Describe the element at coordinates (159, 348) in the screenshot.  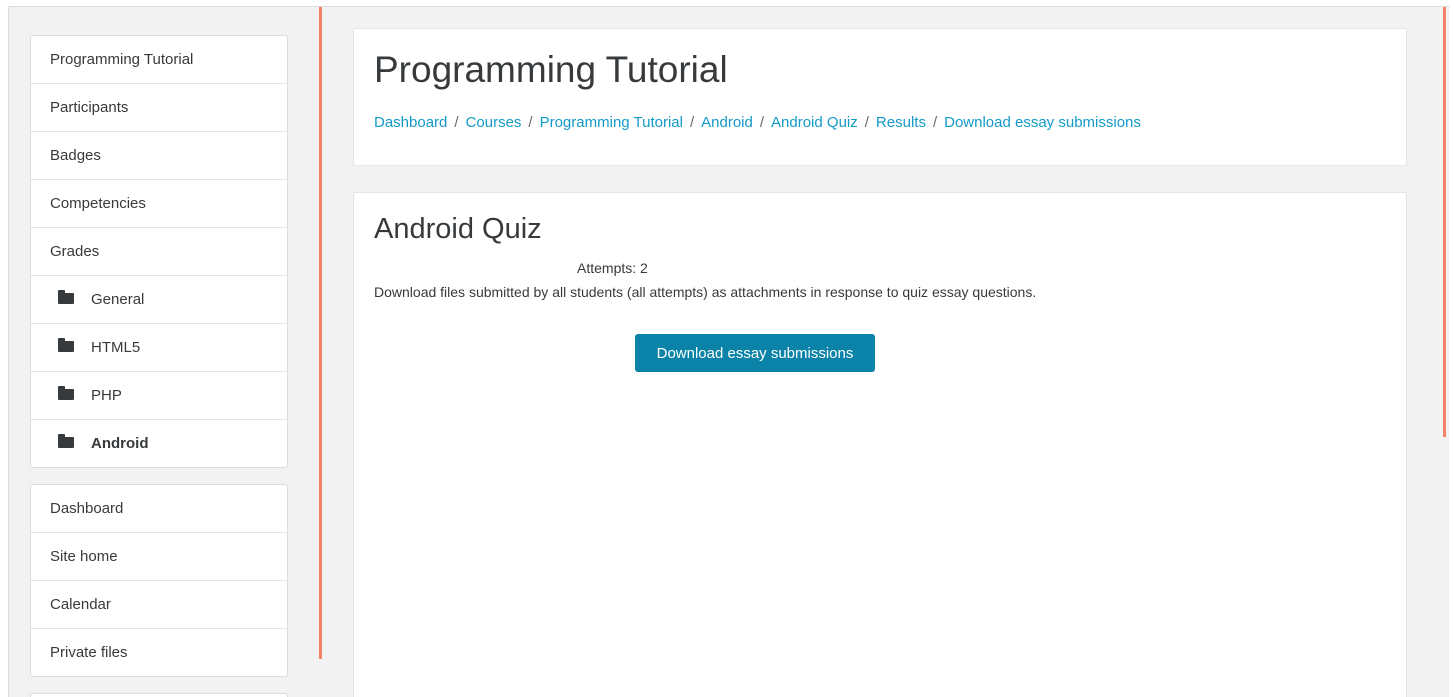
I see `nav-item-section-html5: HTML5` at that location.